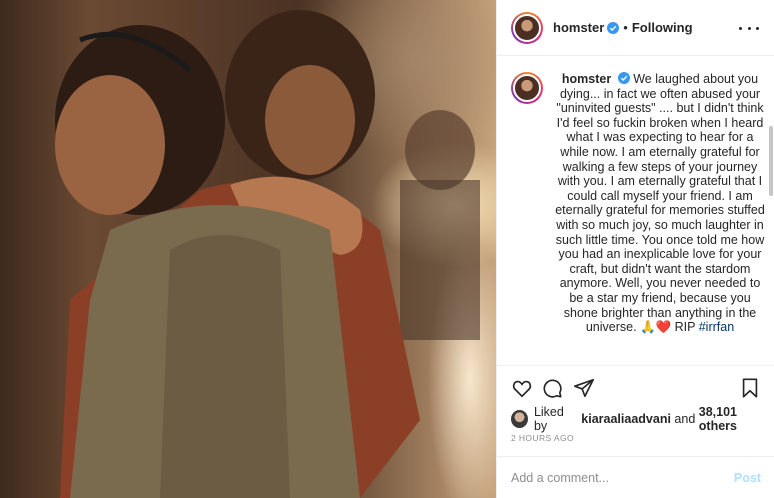  I want to click on share-icon, so click(584, 388).